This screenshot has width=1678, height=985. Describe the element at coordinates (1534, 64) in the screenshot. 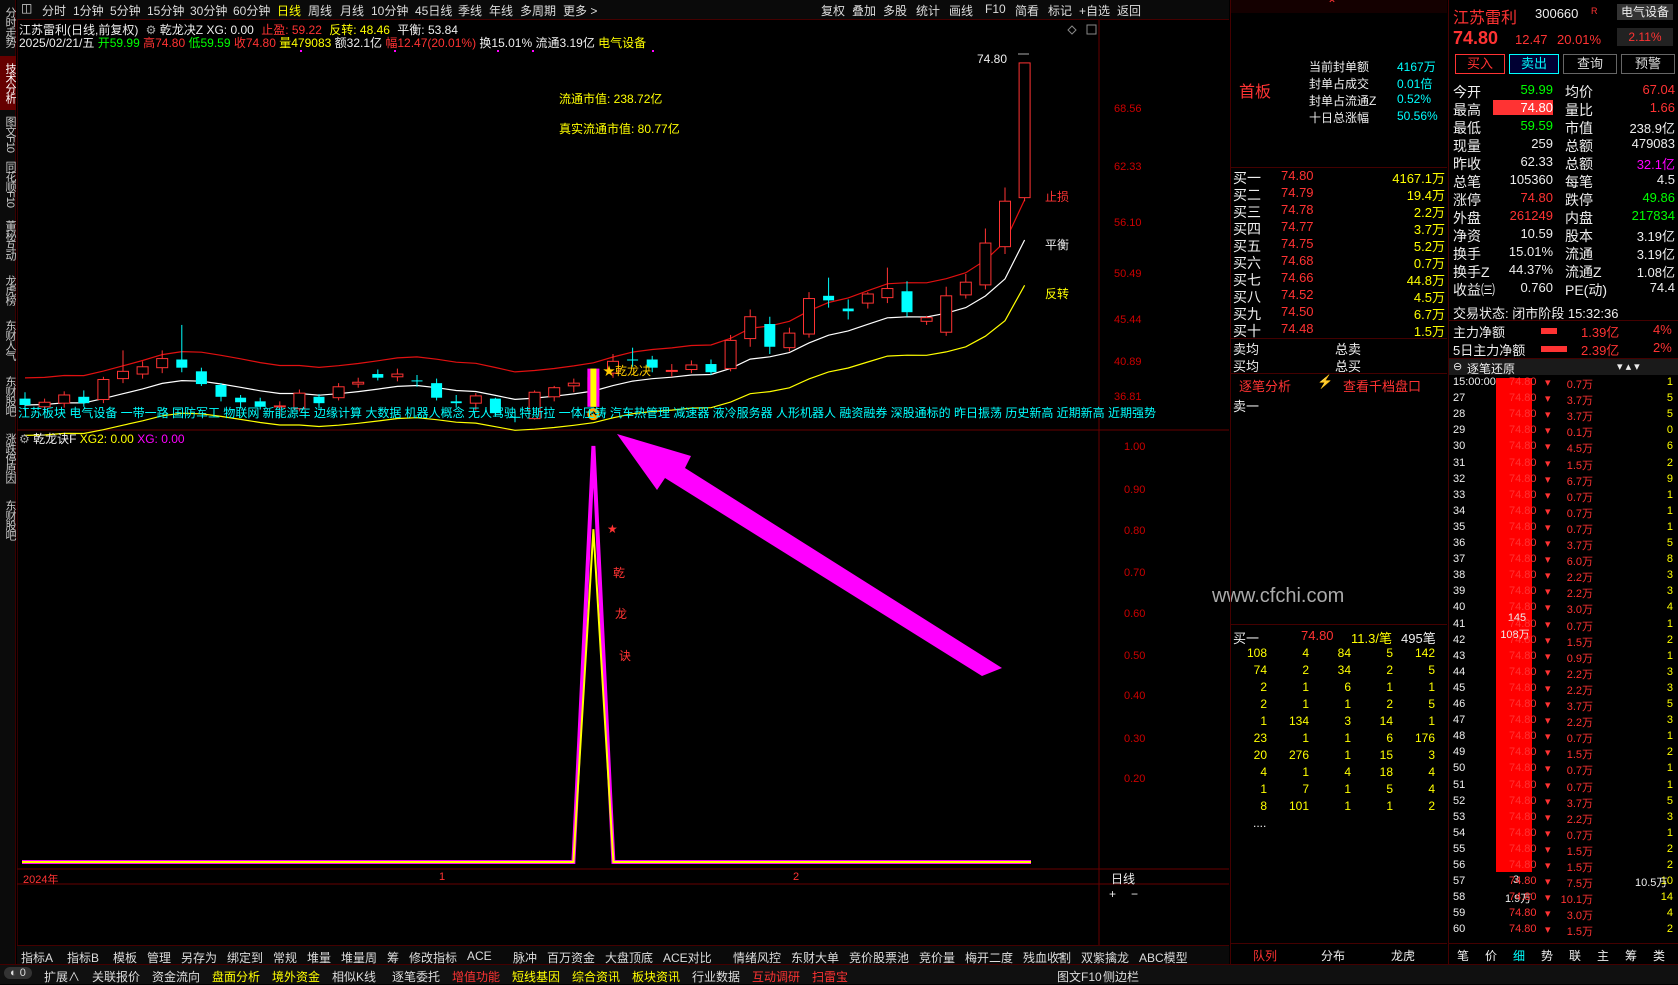

I see `sell-button: 卖出` at that location.